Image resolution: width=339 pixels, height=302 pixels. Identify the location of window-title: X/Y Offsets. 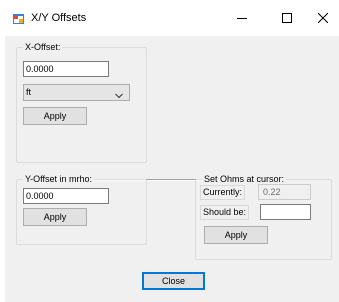
(59, 18).